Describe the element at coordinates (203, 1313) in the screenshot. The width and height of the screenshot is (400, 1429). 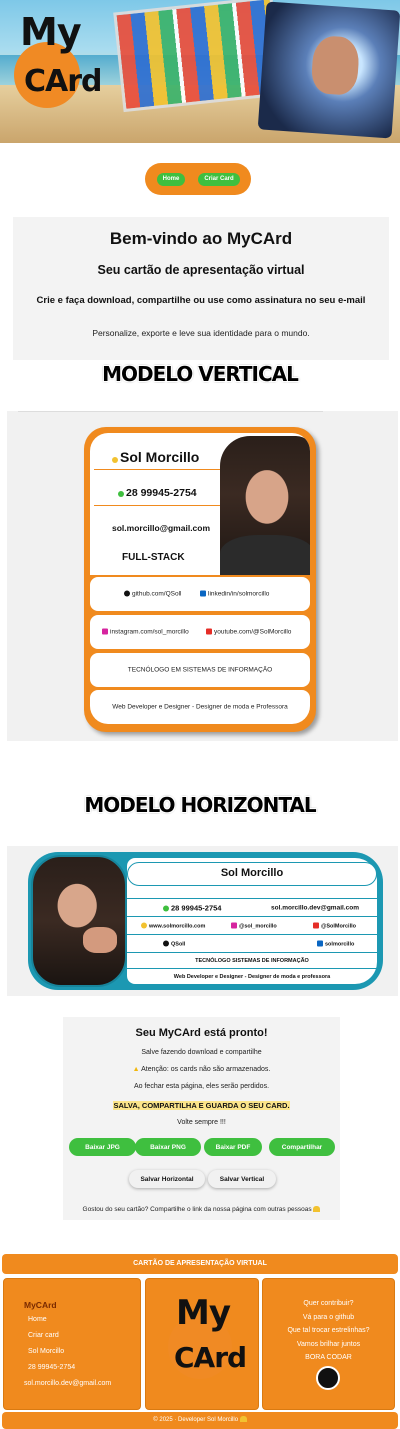
I see `footer-logo-text-top: My` at that location.